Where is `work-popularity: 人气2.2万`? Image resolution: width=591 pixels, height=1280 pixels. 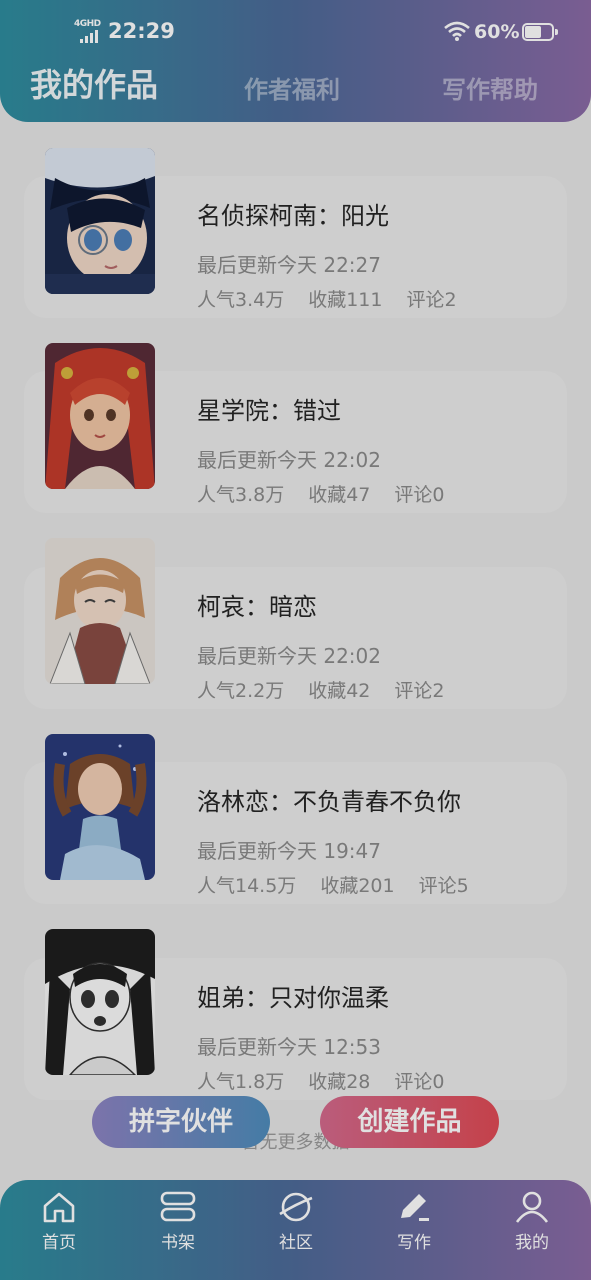
work-popularity: 人气2.2万 is located at coordinates (241, 691).